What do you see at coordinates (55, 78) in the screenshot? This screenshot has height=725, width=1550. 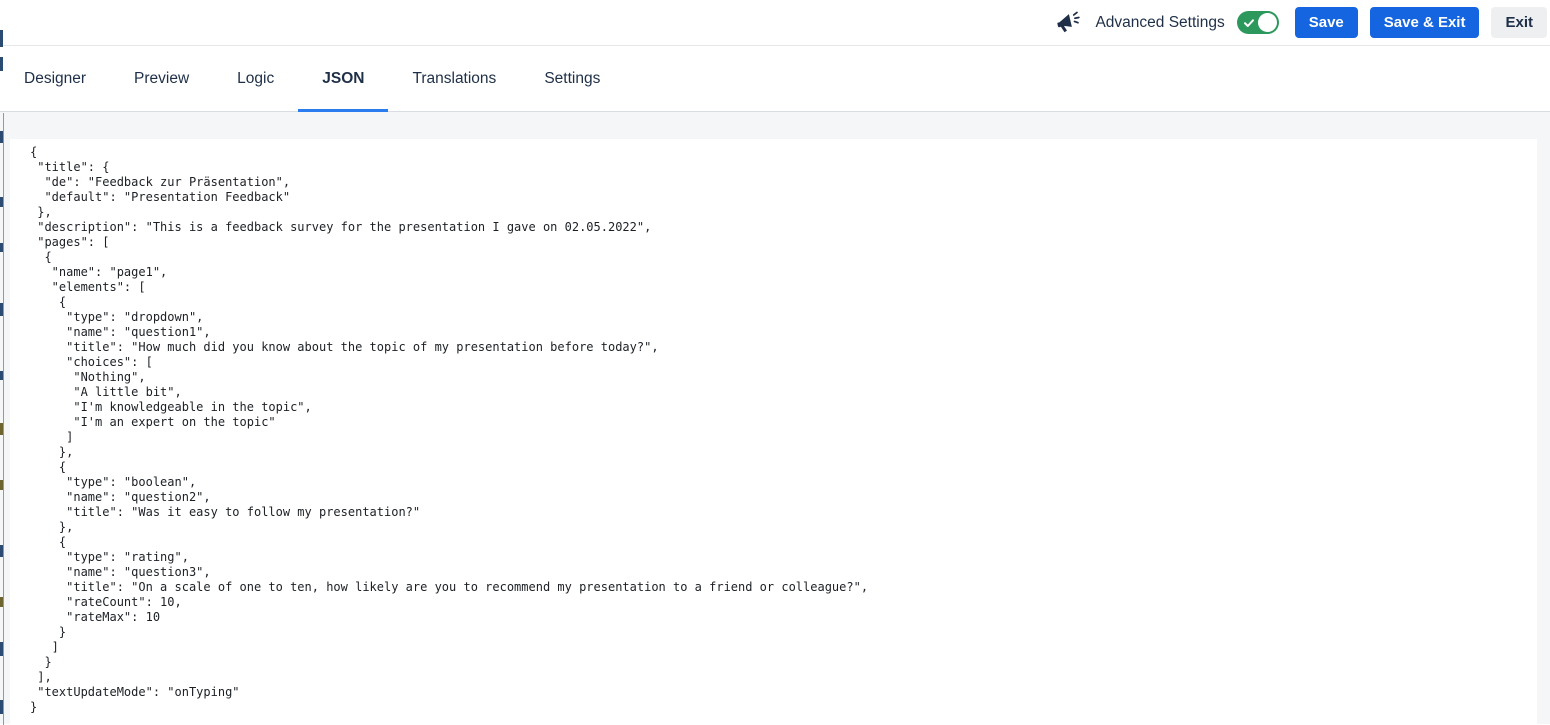 I see `tab-designer: Designer` at bounding box center [55, 78].